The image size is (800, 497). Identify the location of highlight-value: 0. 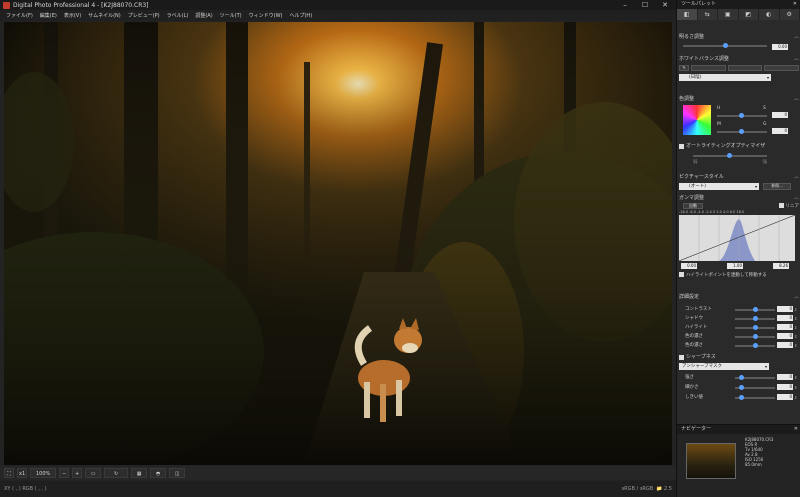
(785, 327).